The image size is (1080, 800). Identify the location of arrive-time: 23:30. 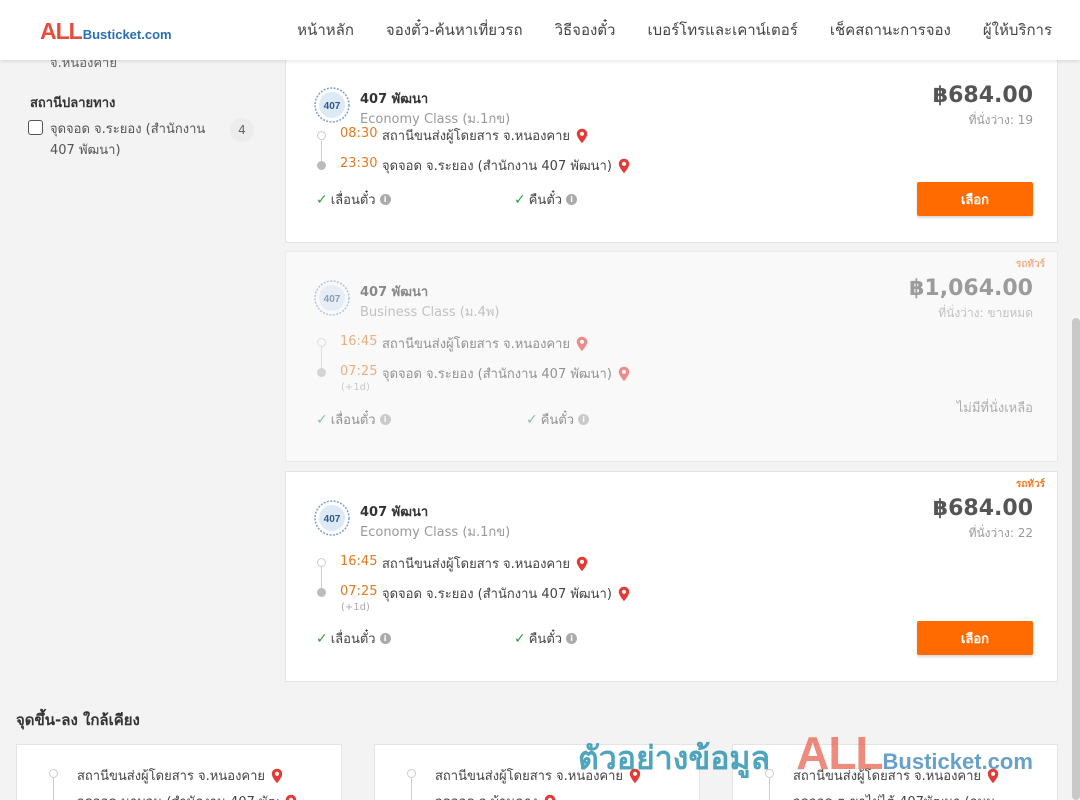
(359, 163).